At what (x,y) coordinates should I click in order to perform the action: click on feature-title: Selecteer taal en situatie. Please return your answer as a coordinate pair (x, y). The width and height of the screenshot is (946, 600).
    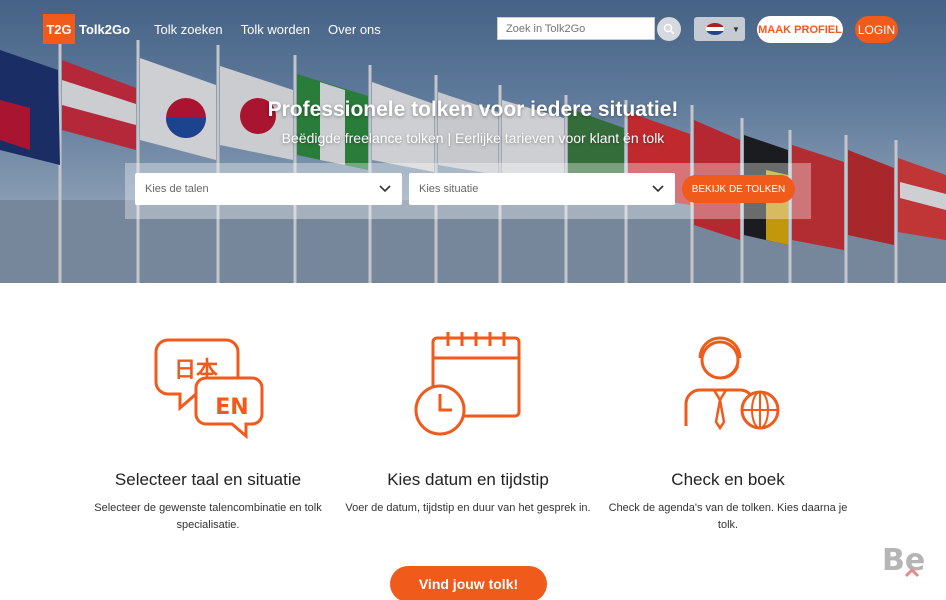
    Looking at the image, I should click on (208, 479).